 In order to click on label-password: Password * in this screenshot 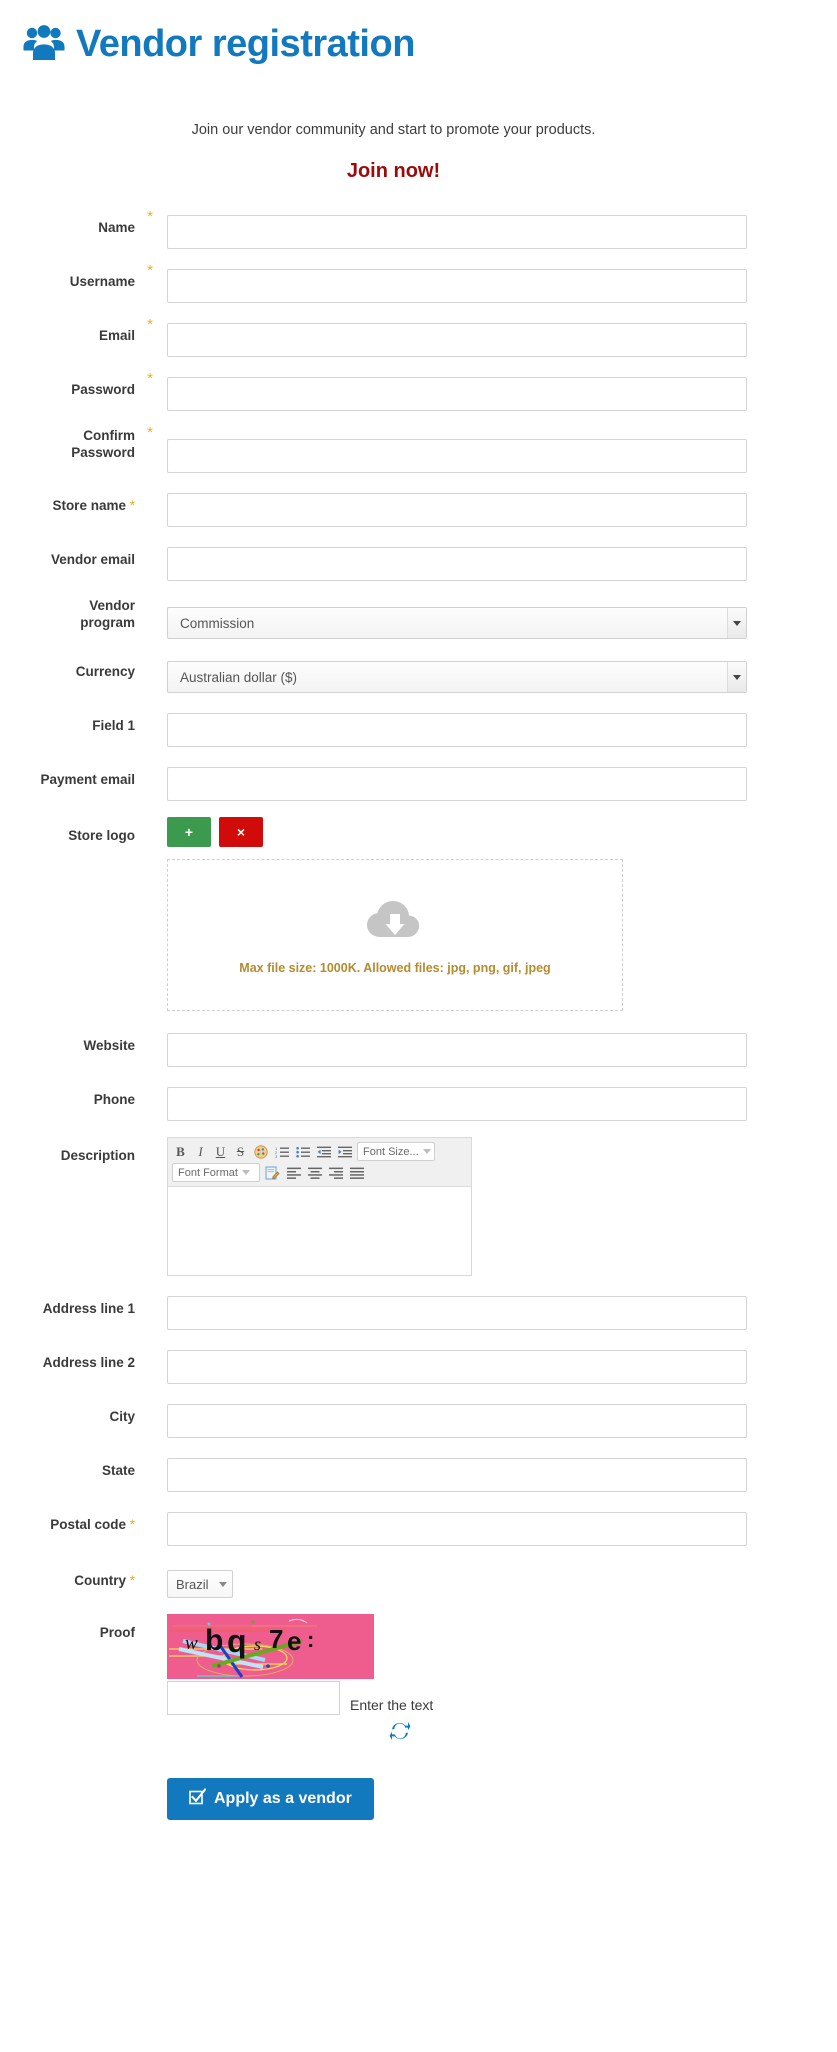, I will do `click(76, 385)`.